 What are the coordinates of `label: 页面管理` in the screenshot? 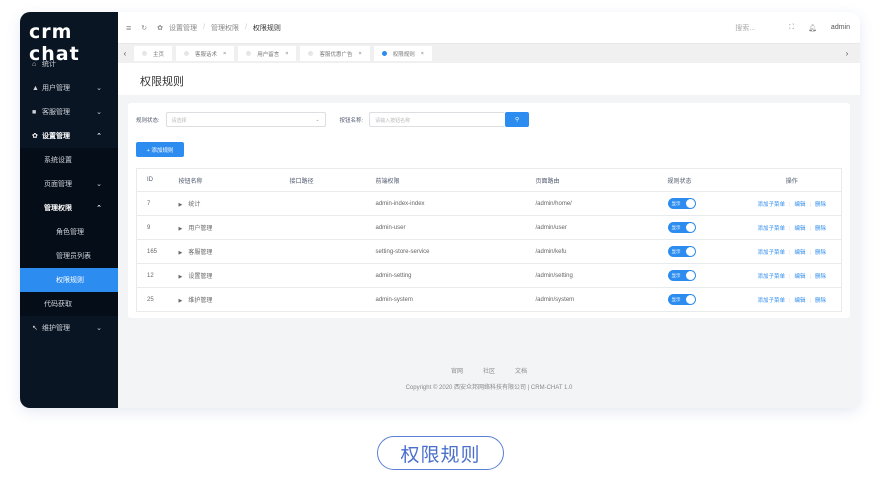 It's located at (58, 184).